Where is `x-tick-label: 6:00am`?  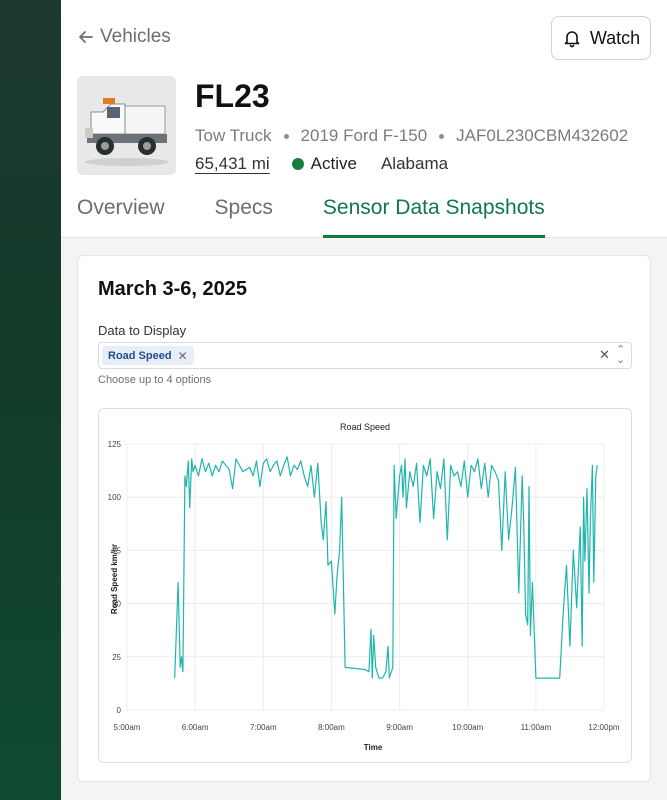
x-tick-label: 6:00am is located at coordinates (195, 727).